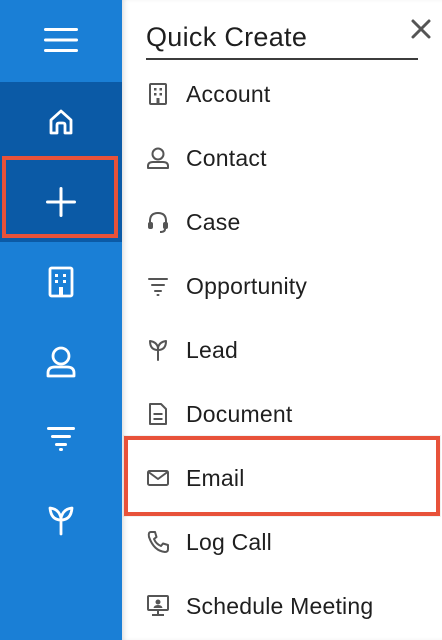 Image resolution: width=442 pixels, height=640 pixels. I want to click on menu-item-label: Account, so click(228, 93).